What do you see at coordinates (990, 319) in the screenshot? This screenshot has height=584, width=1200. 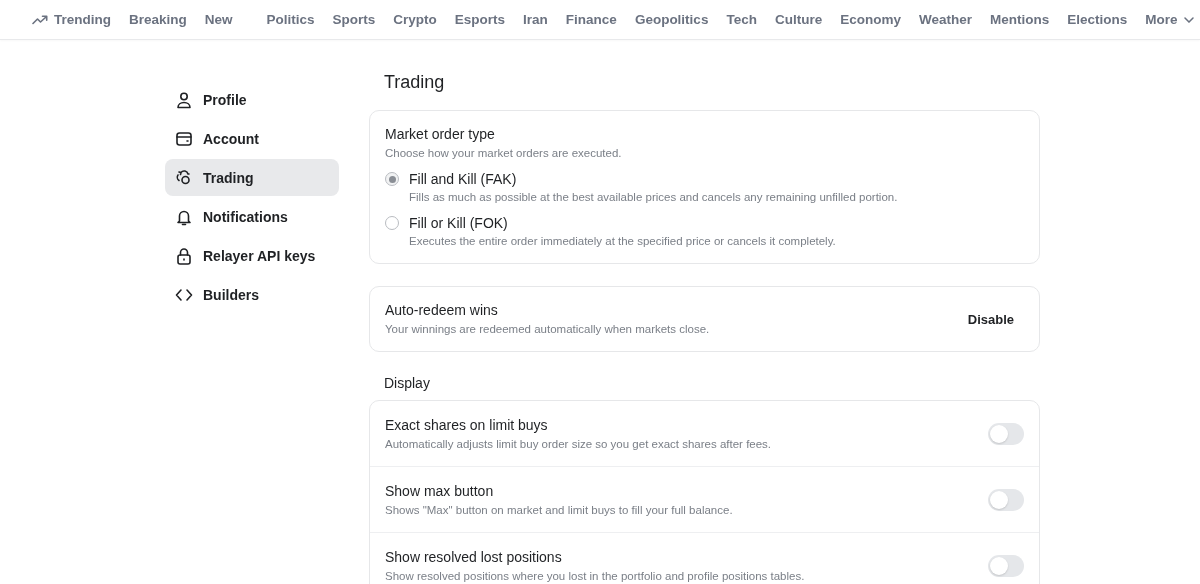 I see `disable-button: Disable` at bounding box center [990, 319].